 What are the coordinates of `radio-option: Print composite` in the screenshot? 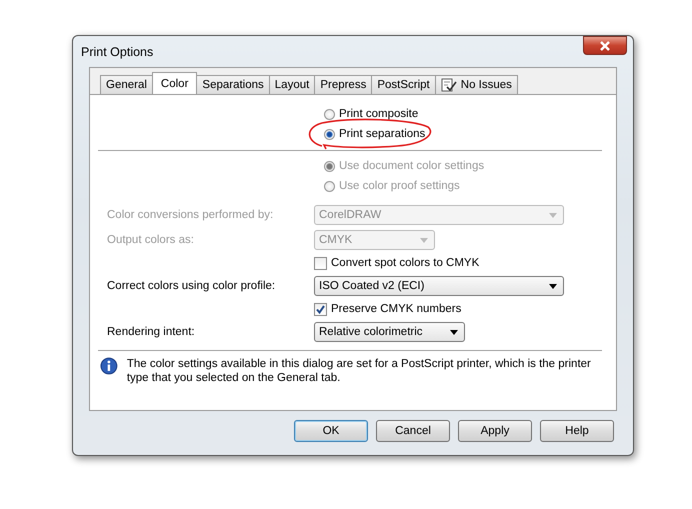 It's located at (371, 114).